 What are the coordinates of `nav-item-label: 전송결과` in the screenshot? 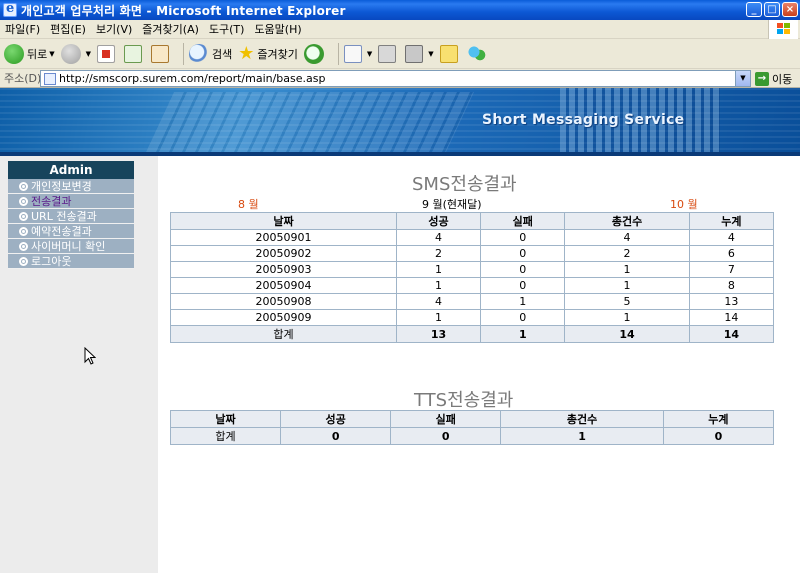 It's located at (51, 201).